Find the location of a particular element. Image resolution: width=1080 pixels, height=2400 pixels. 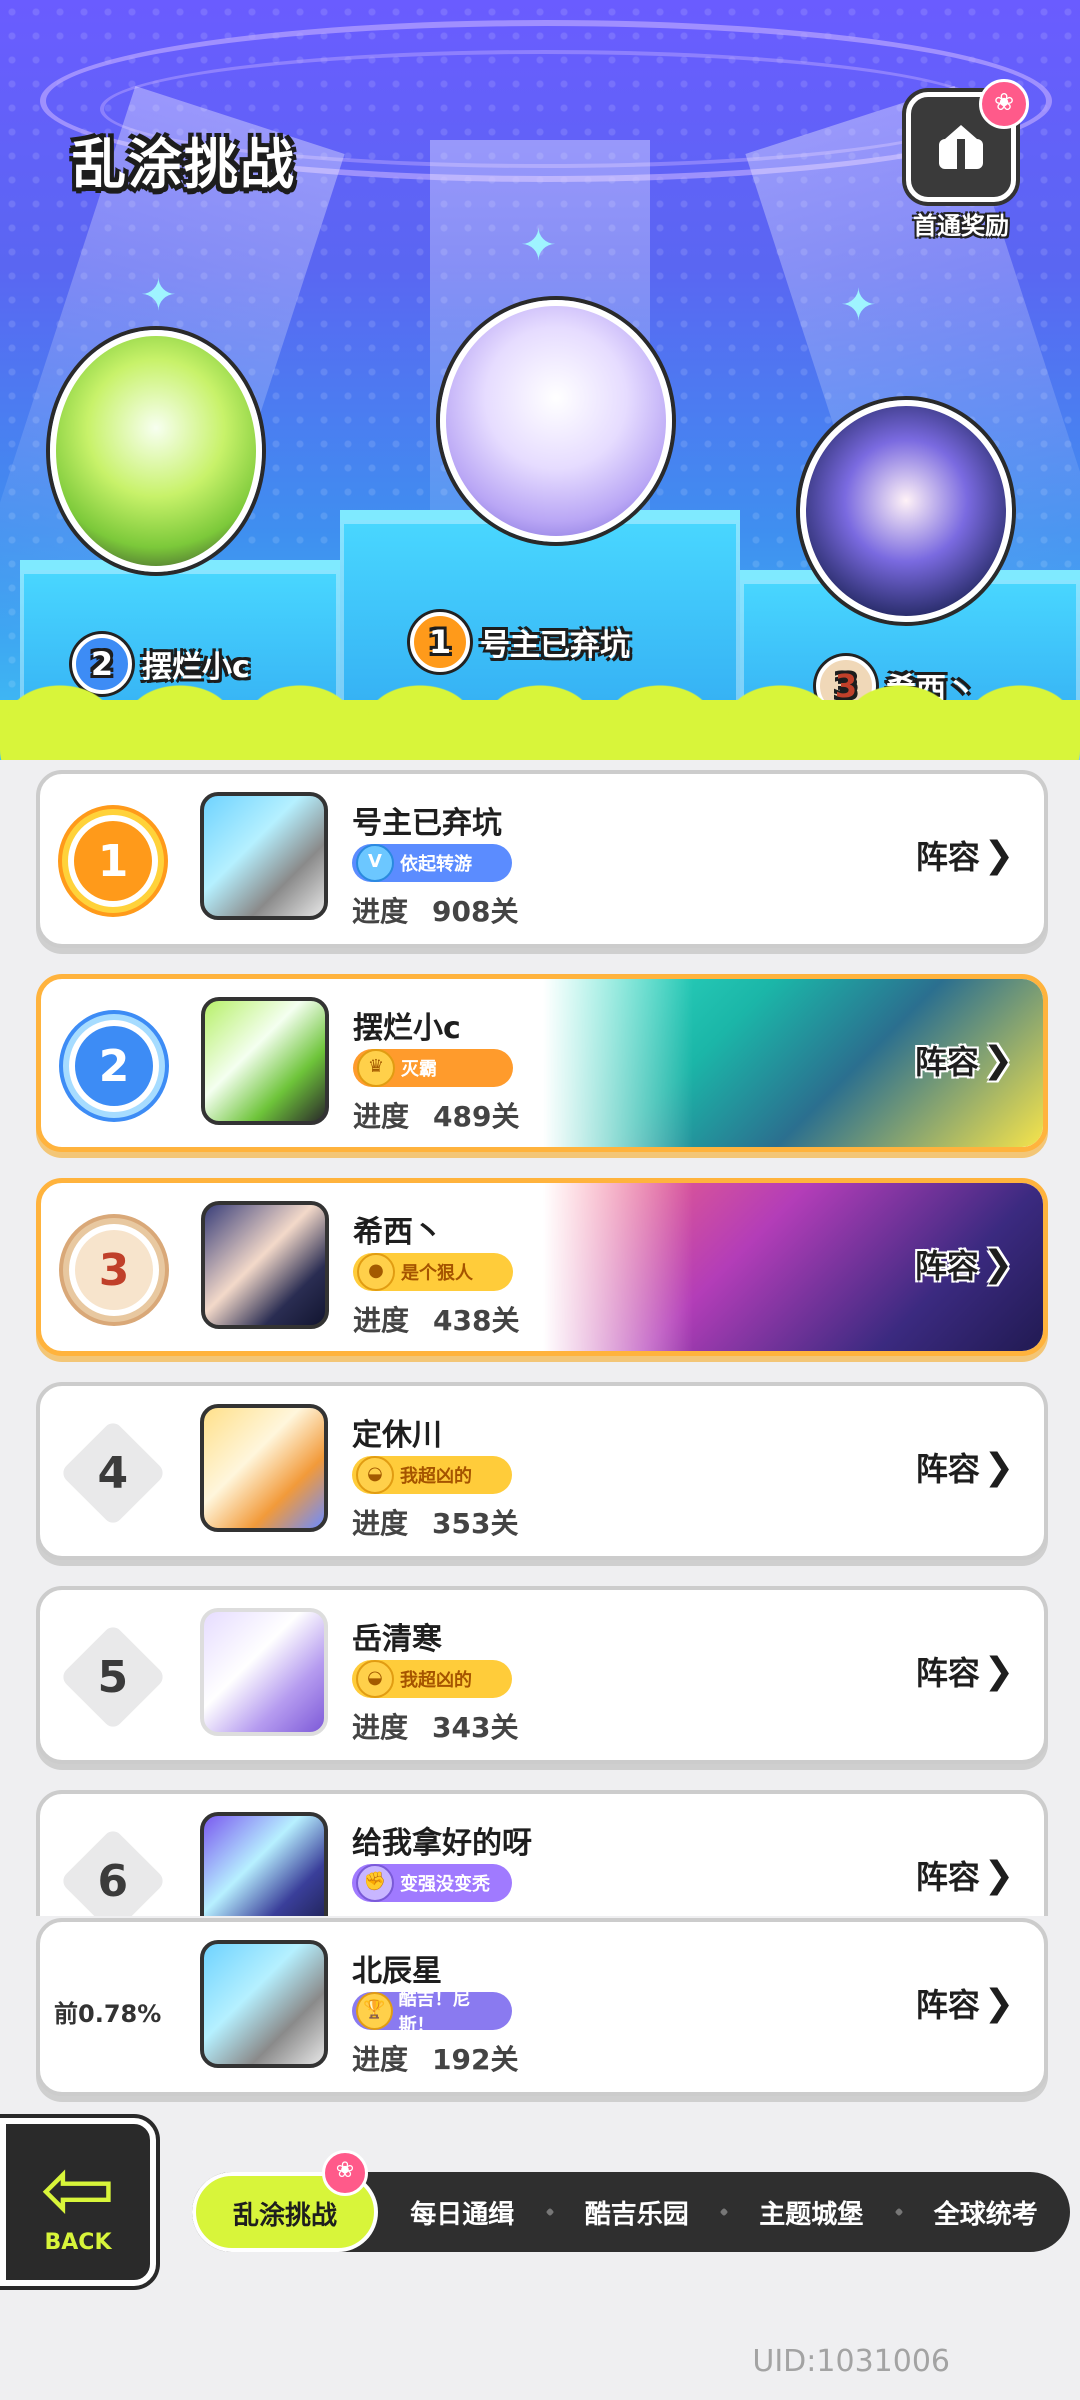

title-tag: ◒ 我超凶的 is located at coordinates (432, 1679).